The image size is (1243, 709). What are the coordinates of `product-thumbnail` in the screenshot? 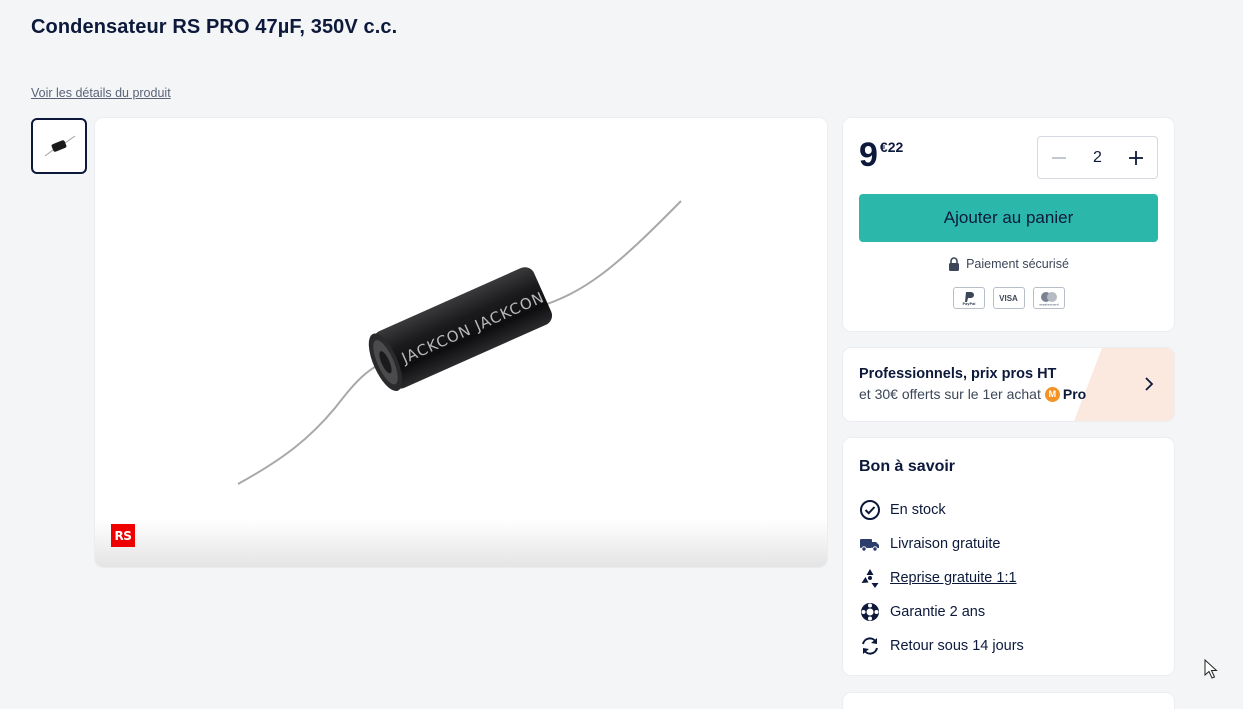 It's located at (59, 146).